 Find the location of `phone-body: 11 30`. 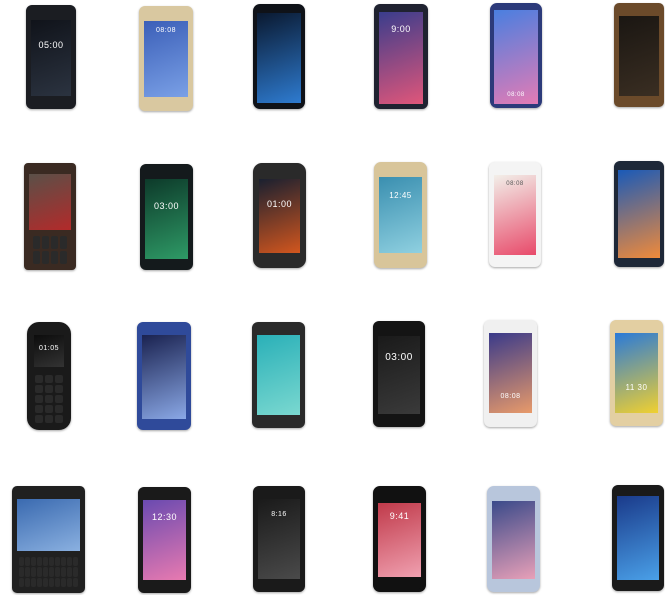

phone-body: 11 30 is located at coordinates (636, 373).